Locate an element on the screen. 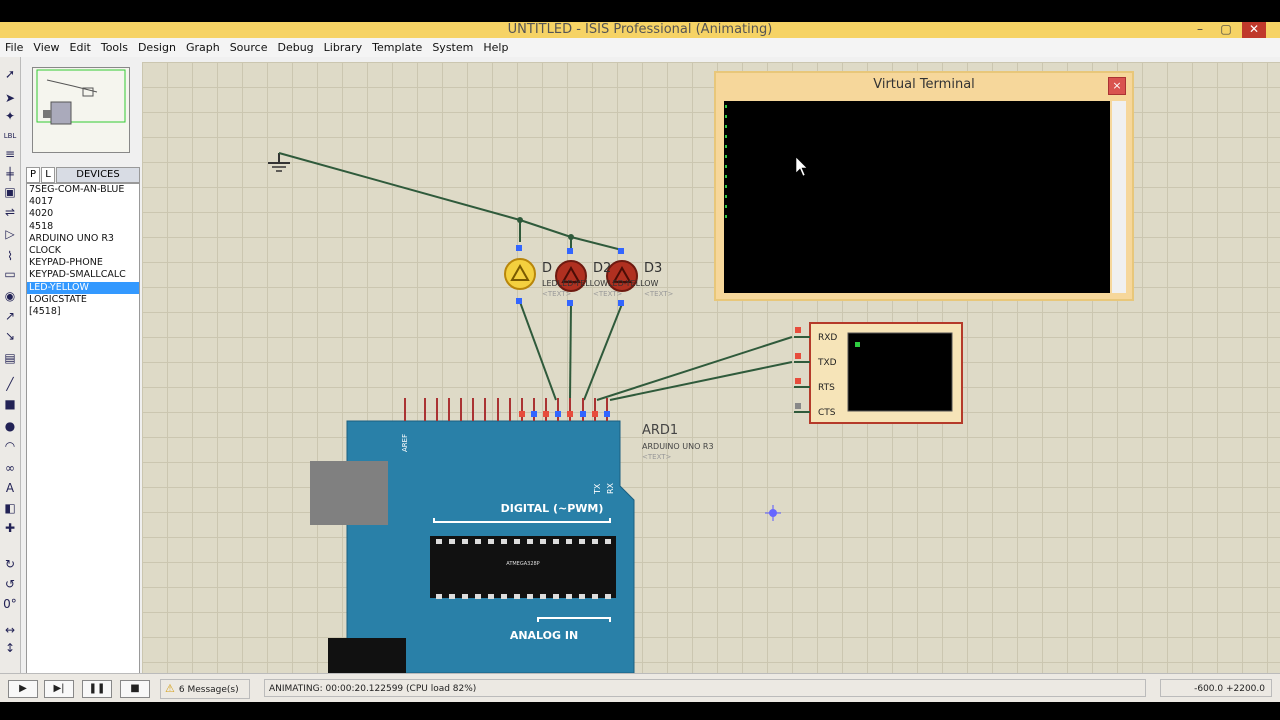 Image resolution: width=1280 pixels, height=720 pixels. menu-debug: Debug is located at coordinates (295, 46).